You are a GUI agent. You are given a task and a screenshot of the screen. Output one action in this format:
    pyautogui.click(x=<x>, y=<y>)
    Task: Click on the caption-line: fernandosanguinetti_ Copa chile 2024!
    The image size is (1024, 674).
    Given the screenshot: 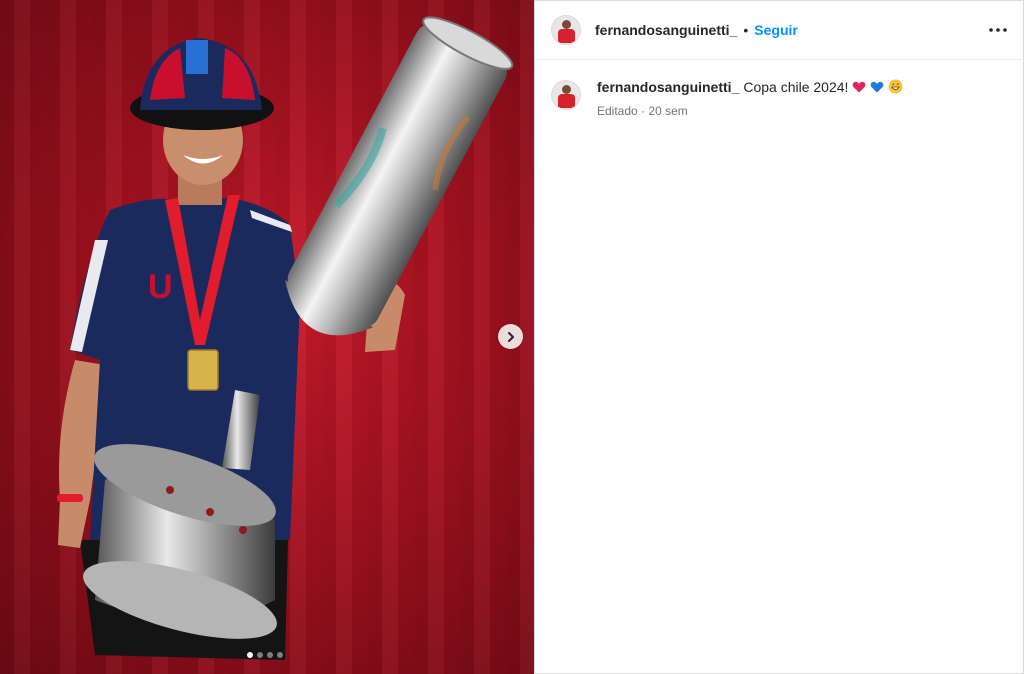 What is the action you would take?
    pyautogui.click(x=750, y=87)
    